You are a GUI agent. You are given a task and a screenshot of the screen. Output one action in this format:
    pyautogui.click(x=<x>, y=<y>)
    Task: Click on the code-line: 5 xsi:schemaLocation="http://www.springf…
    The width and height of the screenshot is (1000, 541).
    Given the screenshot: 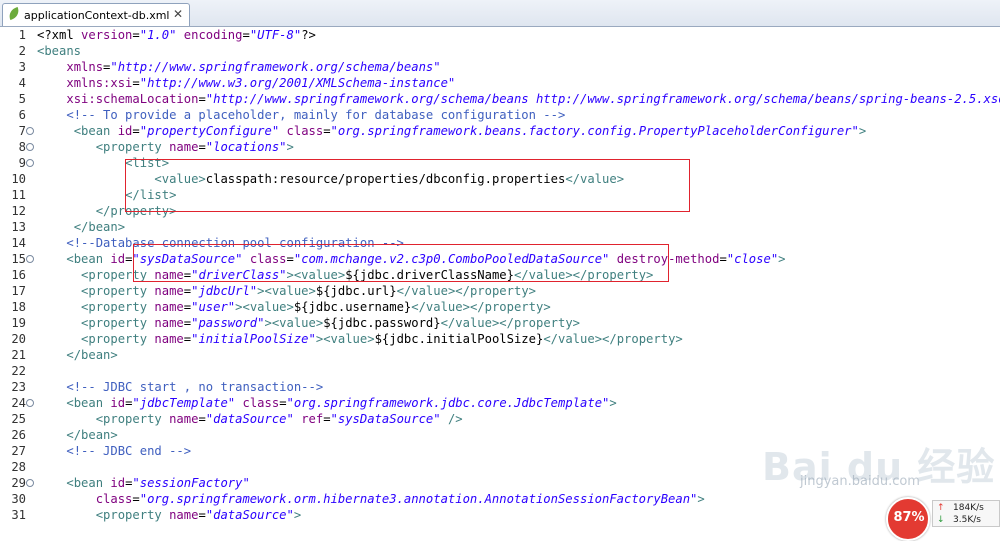 What is the action you would take?
    pyautogui.click(x=500, y=99)
    